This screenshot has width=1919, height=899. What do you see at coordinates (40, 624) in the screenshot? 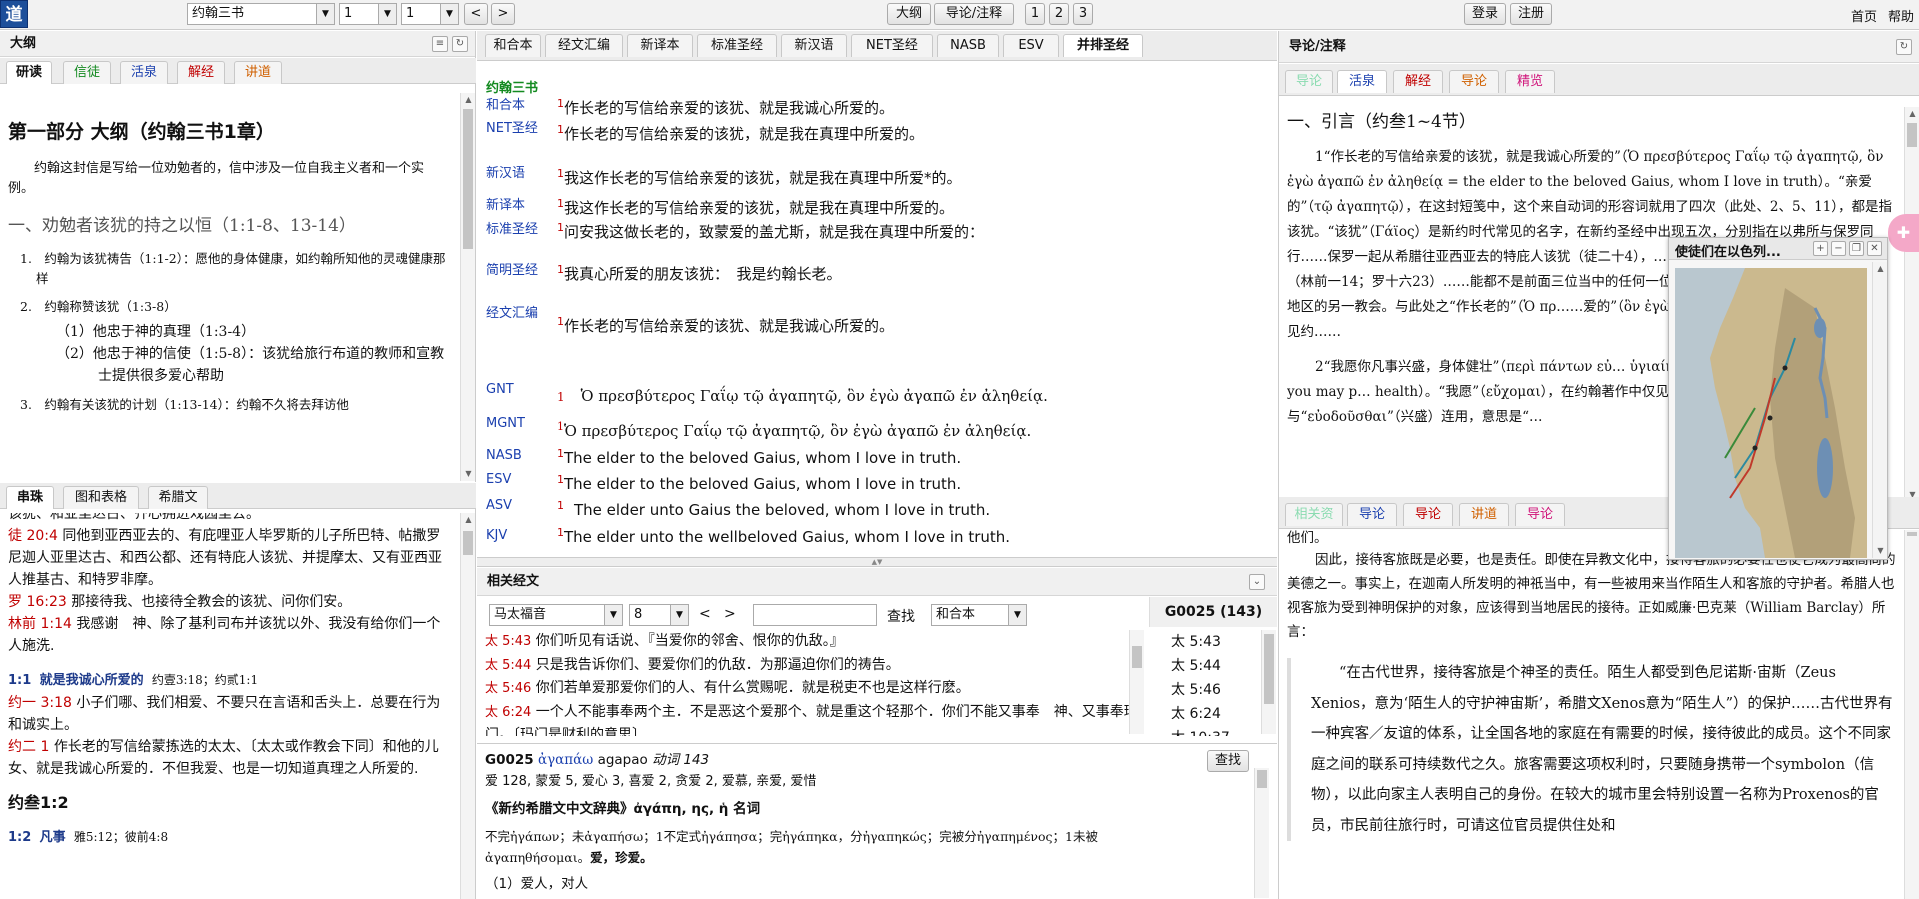
I see `xref-ref: 林前 1:14` at bounding box center [40, 624].